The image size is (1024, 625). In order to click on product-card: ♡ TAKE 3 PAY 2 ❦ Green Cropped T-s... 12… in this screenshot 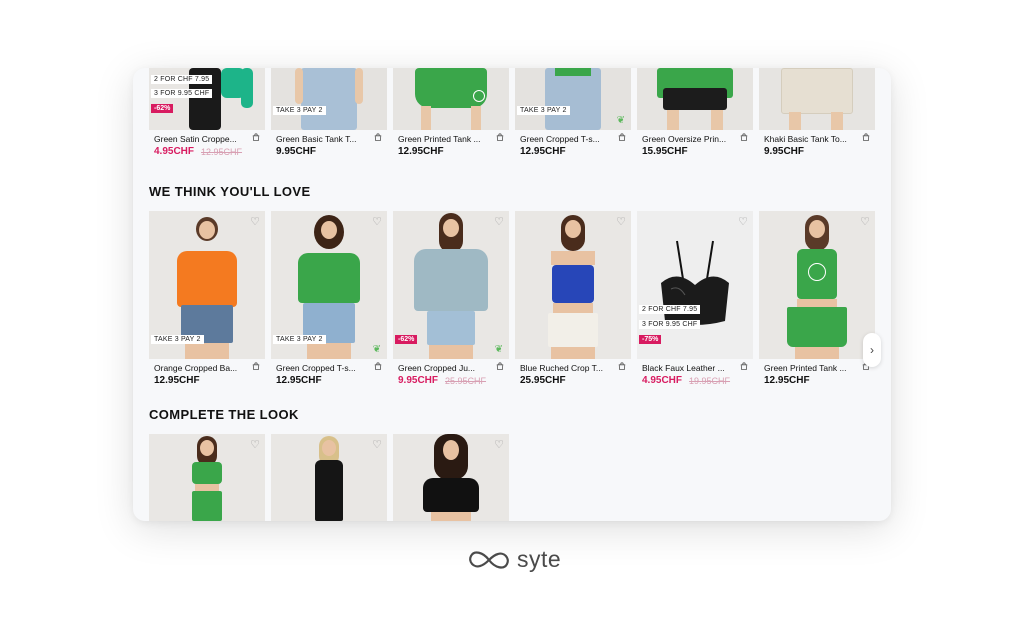, I will do `click(329, 300)`.